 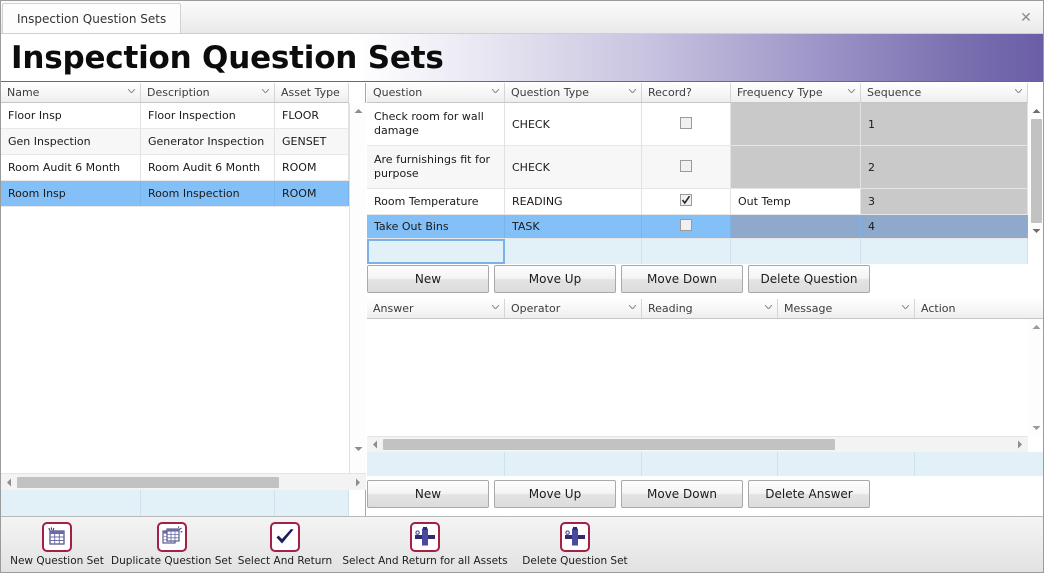 I want to click on vertical-scroll-thumb, so click(x=1036, y=171).